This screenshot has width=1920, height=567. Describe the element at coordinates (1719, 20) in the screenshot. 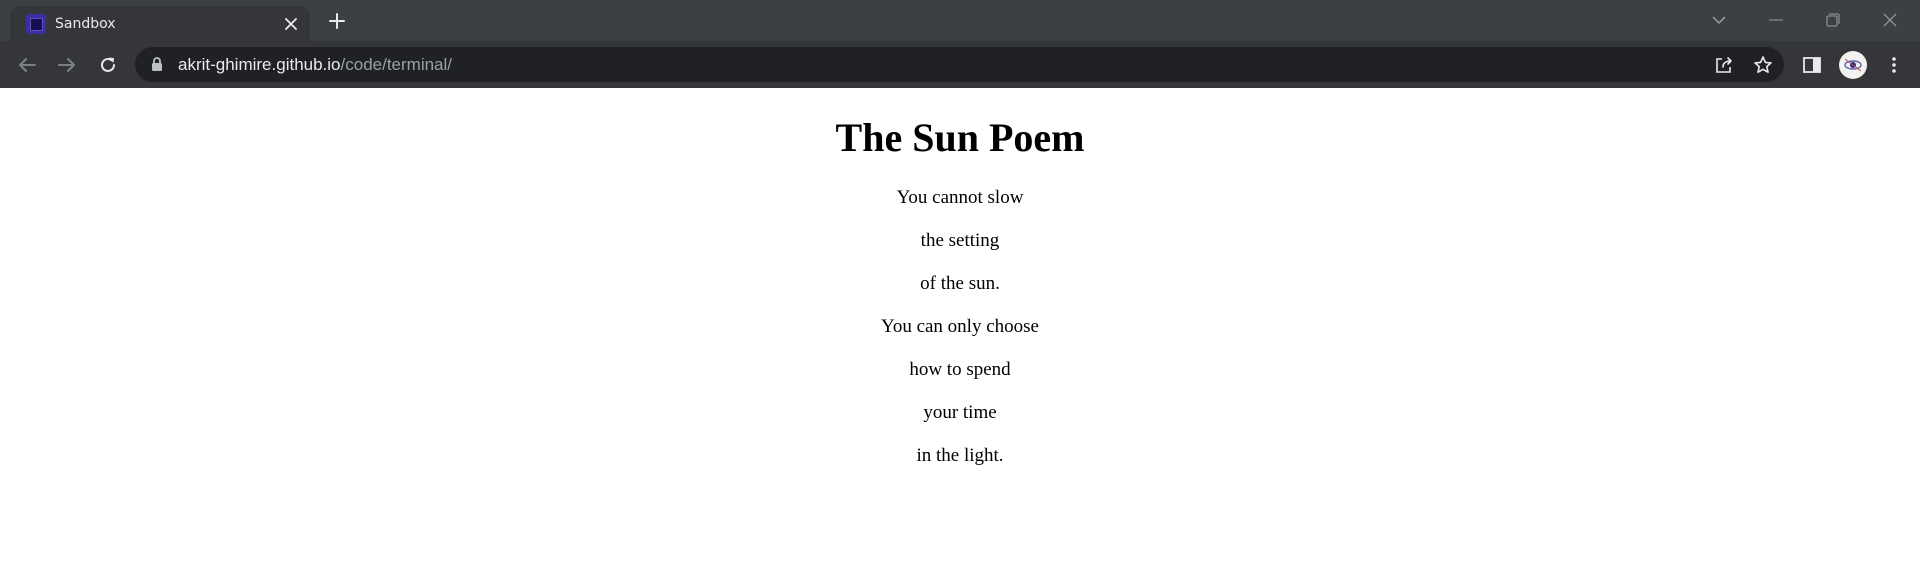

I see `tab-search-chevron-down-icon` at that location.